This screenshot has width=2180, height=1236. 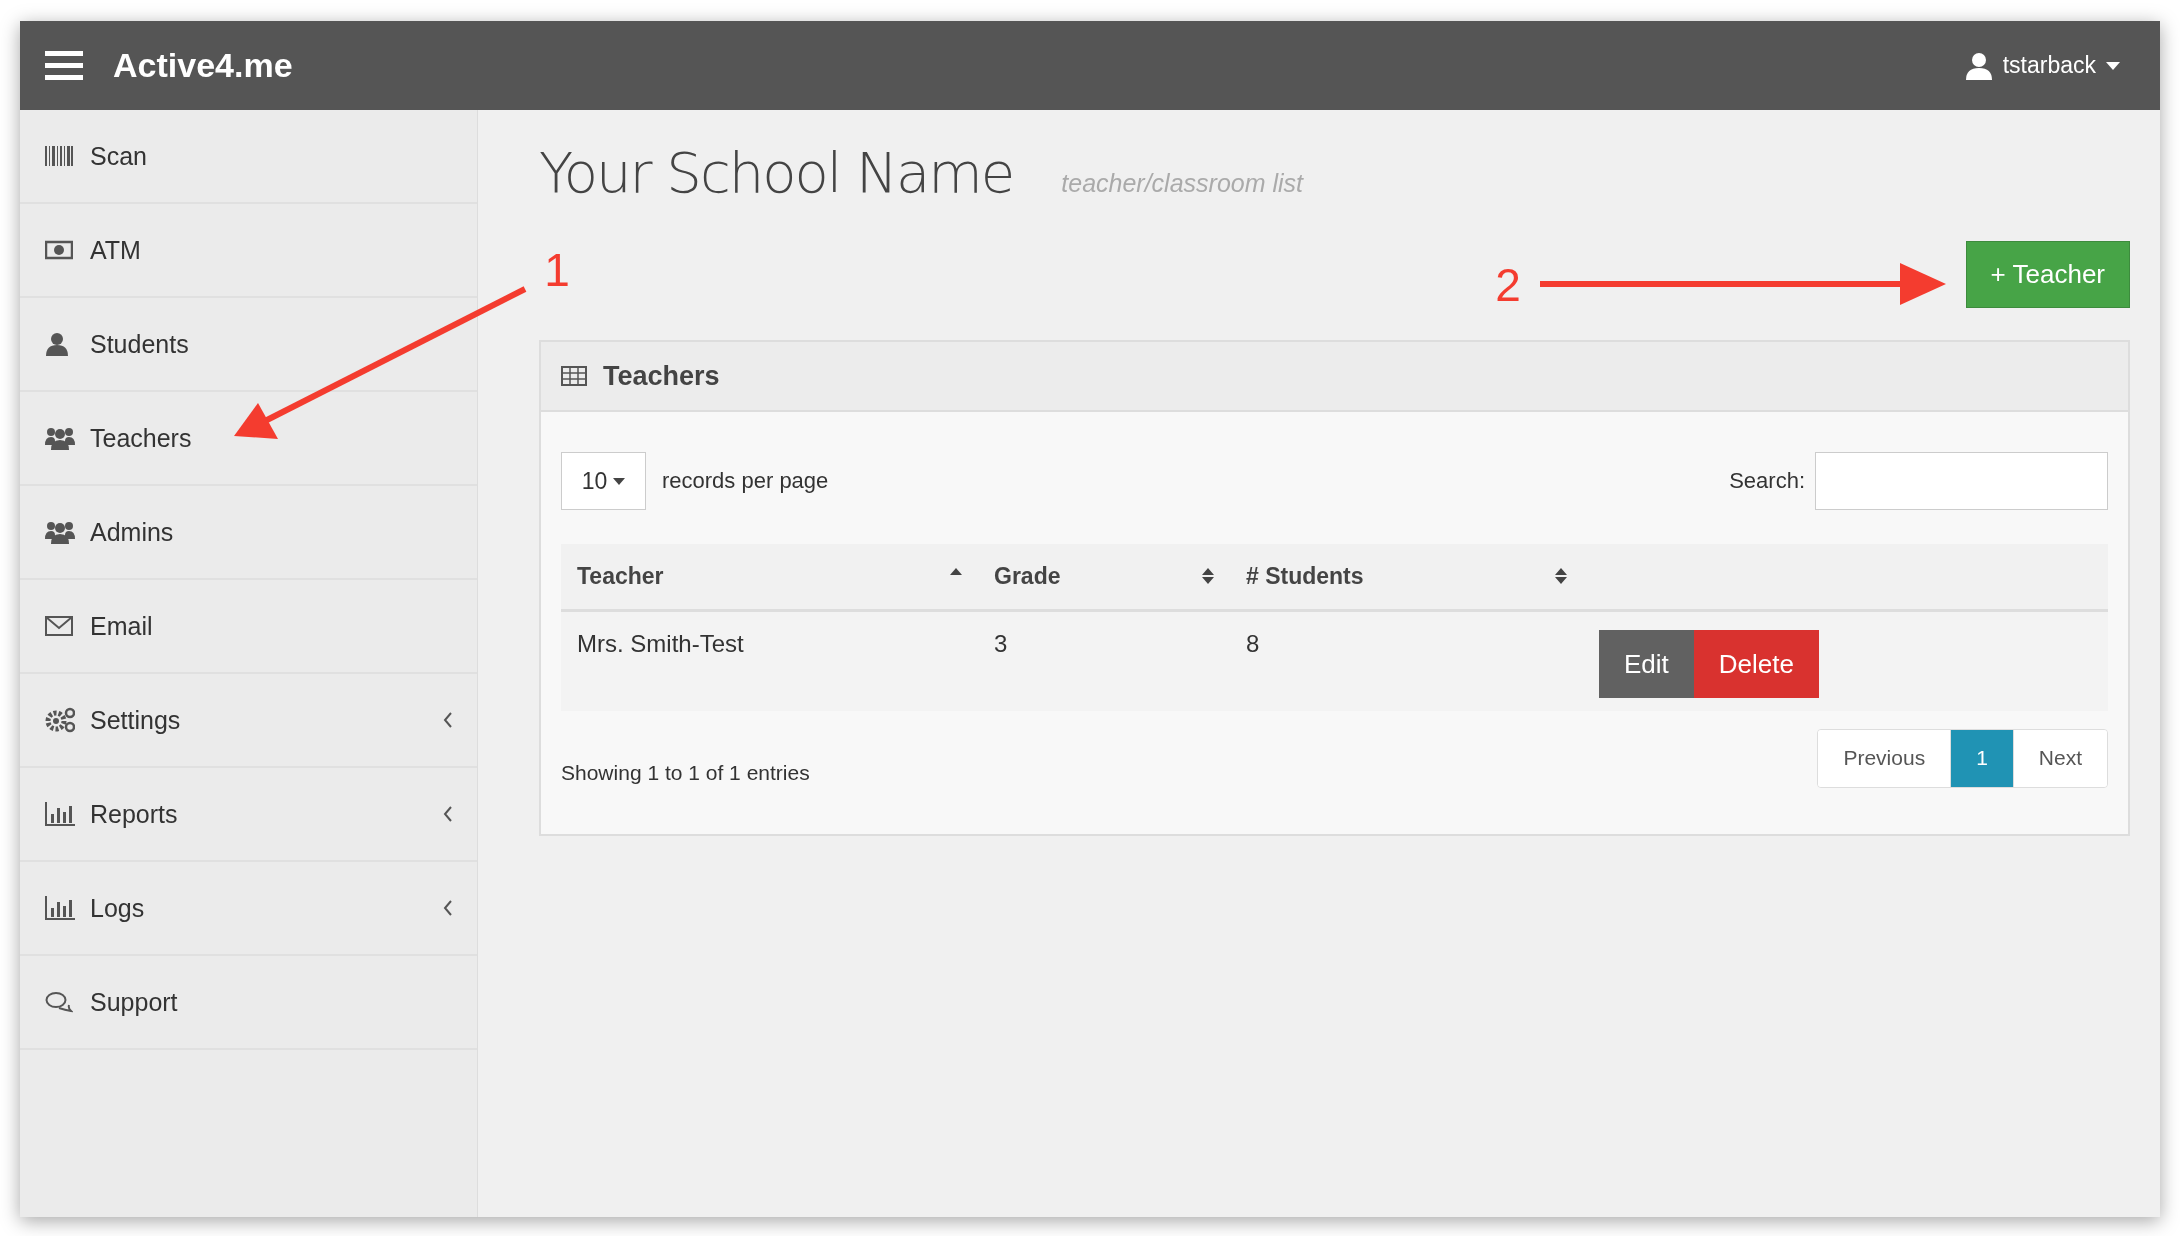 I want to click on user-menu: tstarback, so click(x=2042, y=65).